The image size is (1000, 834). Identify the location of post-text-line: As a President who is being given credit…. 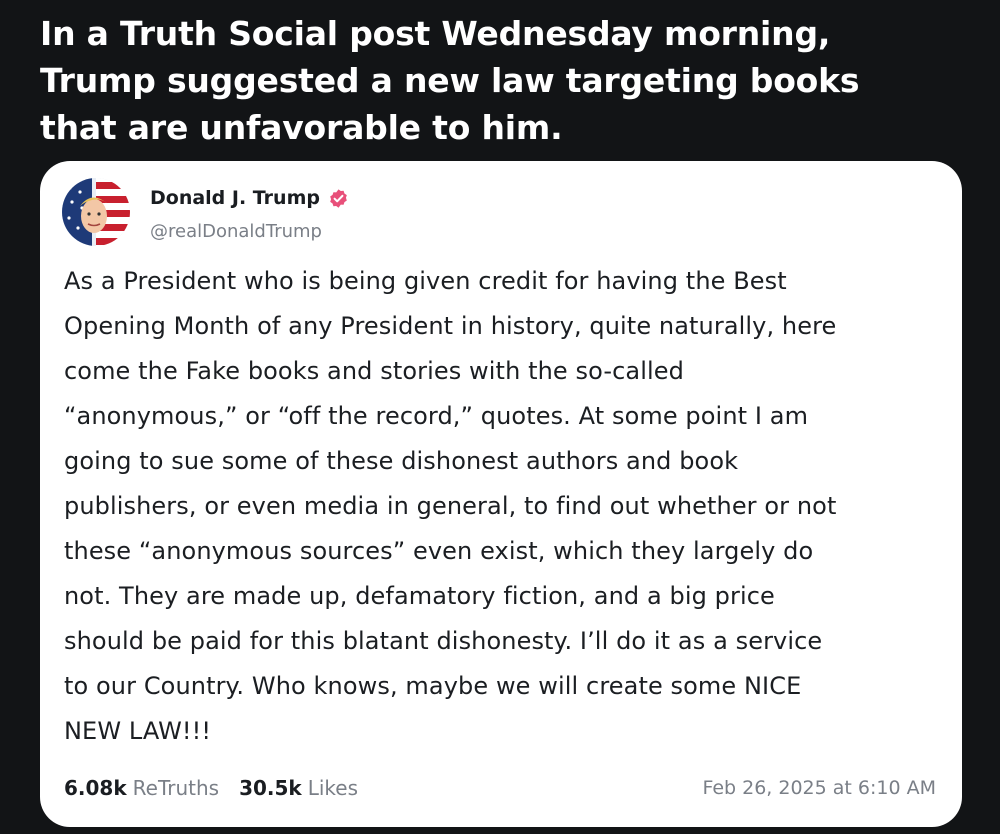
(425, 281).